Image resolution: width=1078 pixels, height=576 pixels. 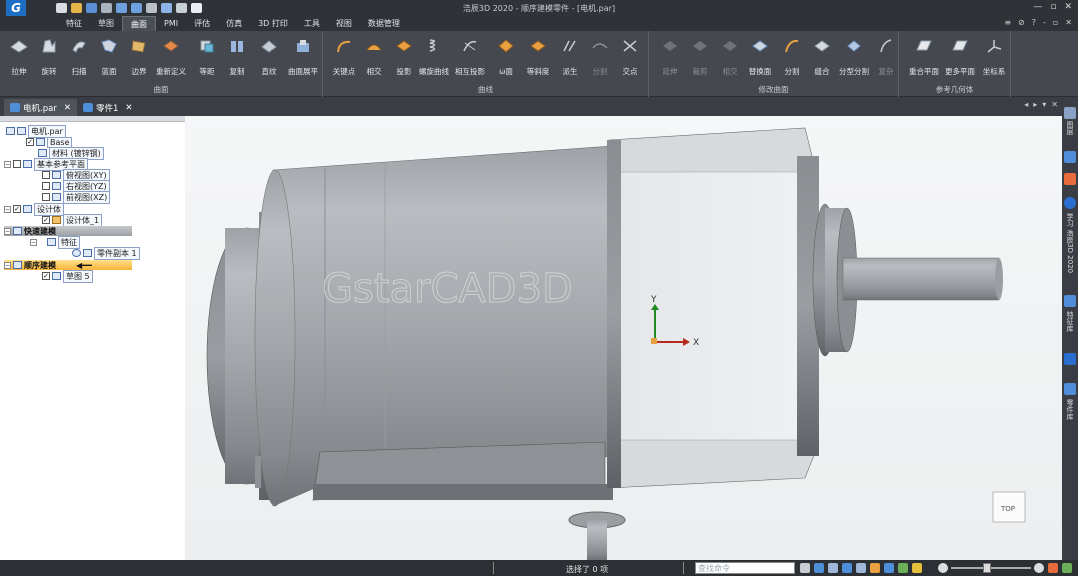 I want to click on project-curve-tool: 投影, so click(x=404, y=56).